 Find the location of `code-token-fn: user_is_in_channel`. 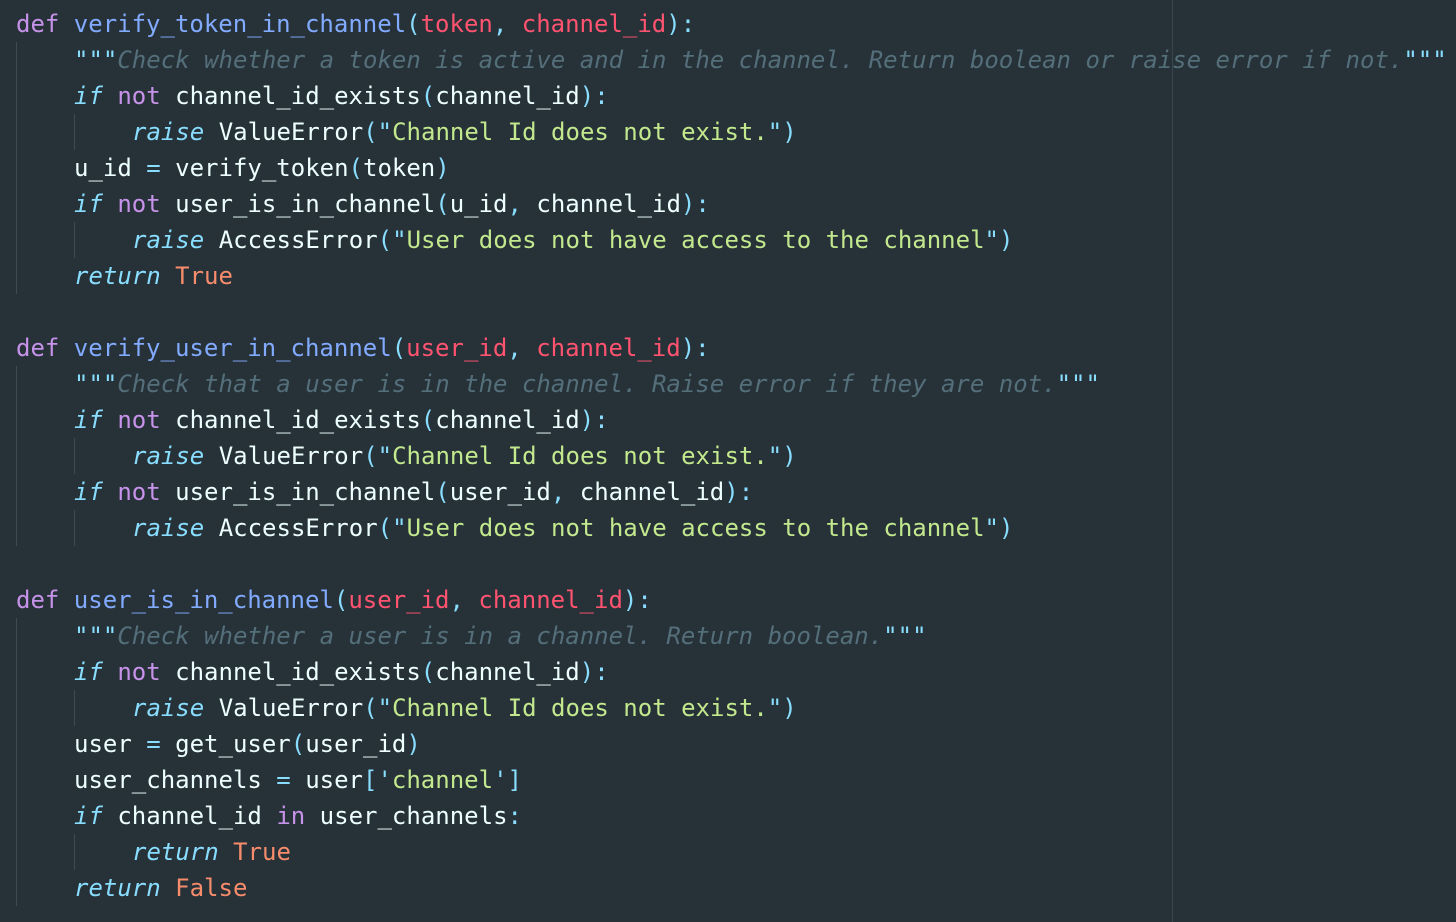

code-token-fn: user_is_in_channel is located at coordinates (203, 600).